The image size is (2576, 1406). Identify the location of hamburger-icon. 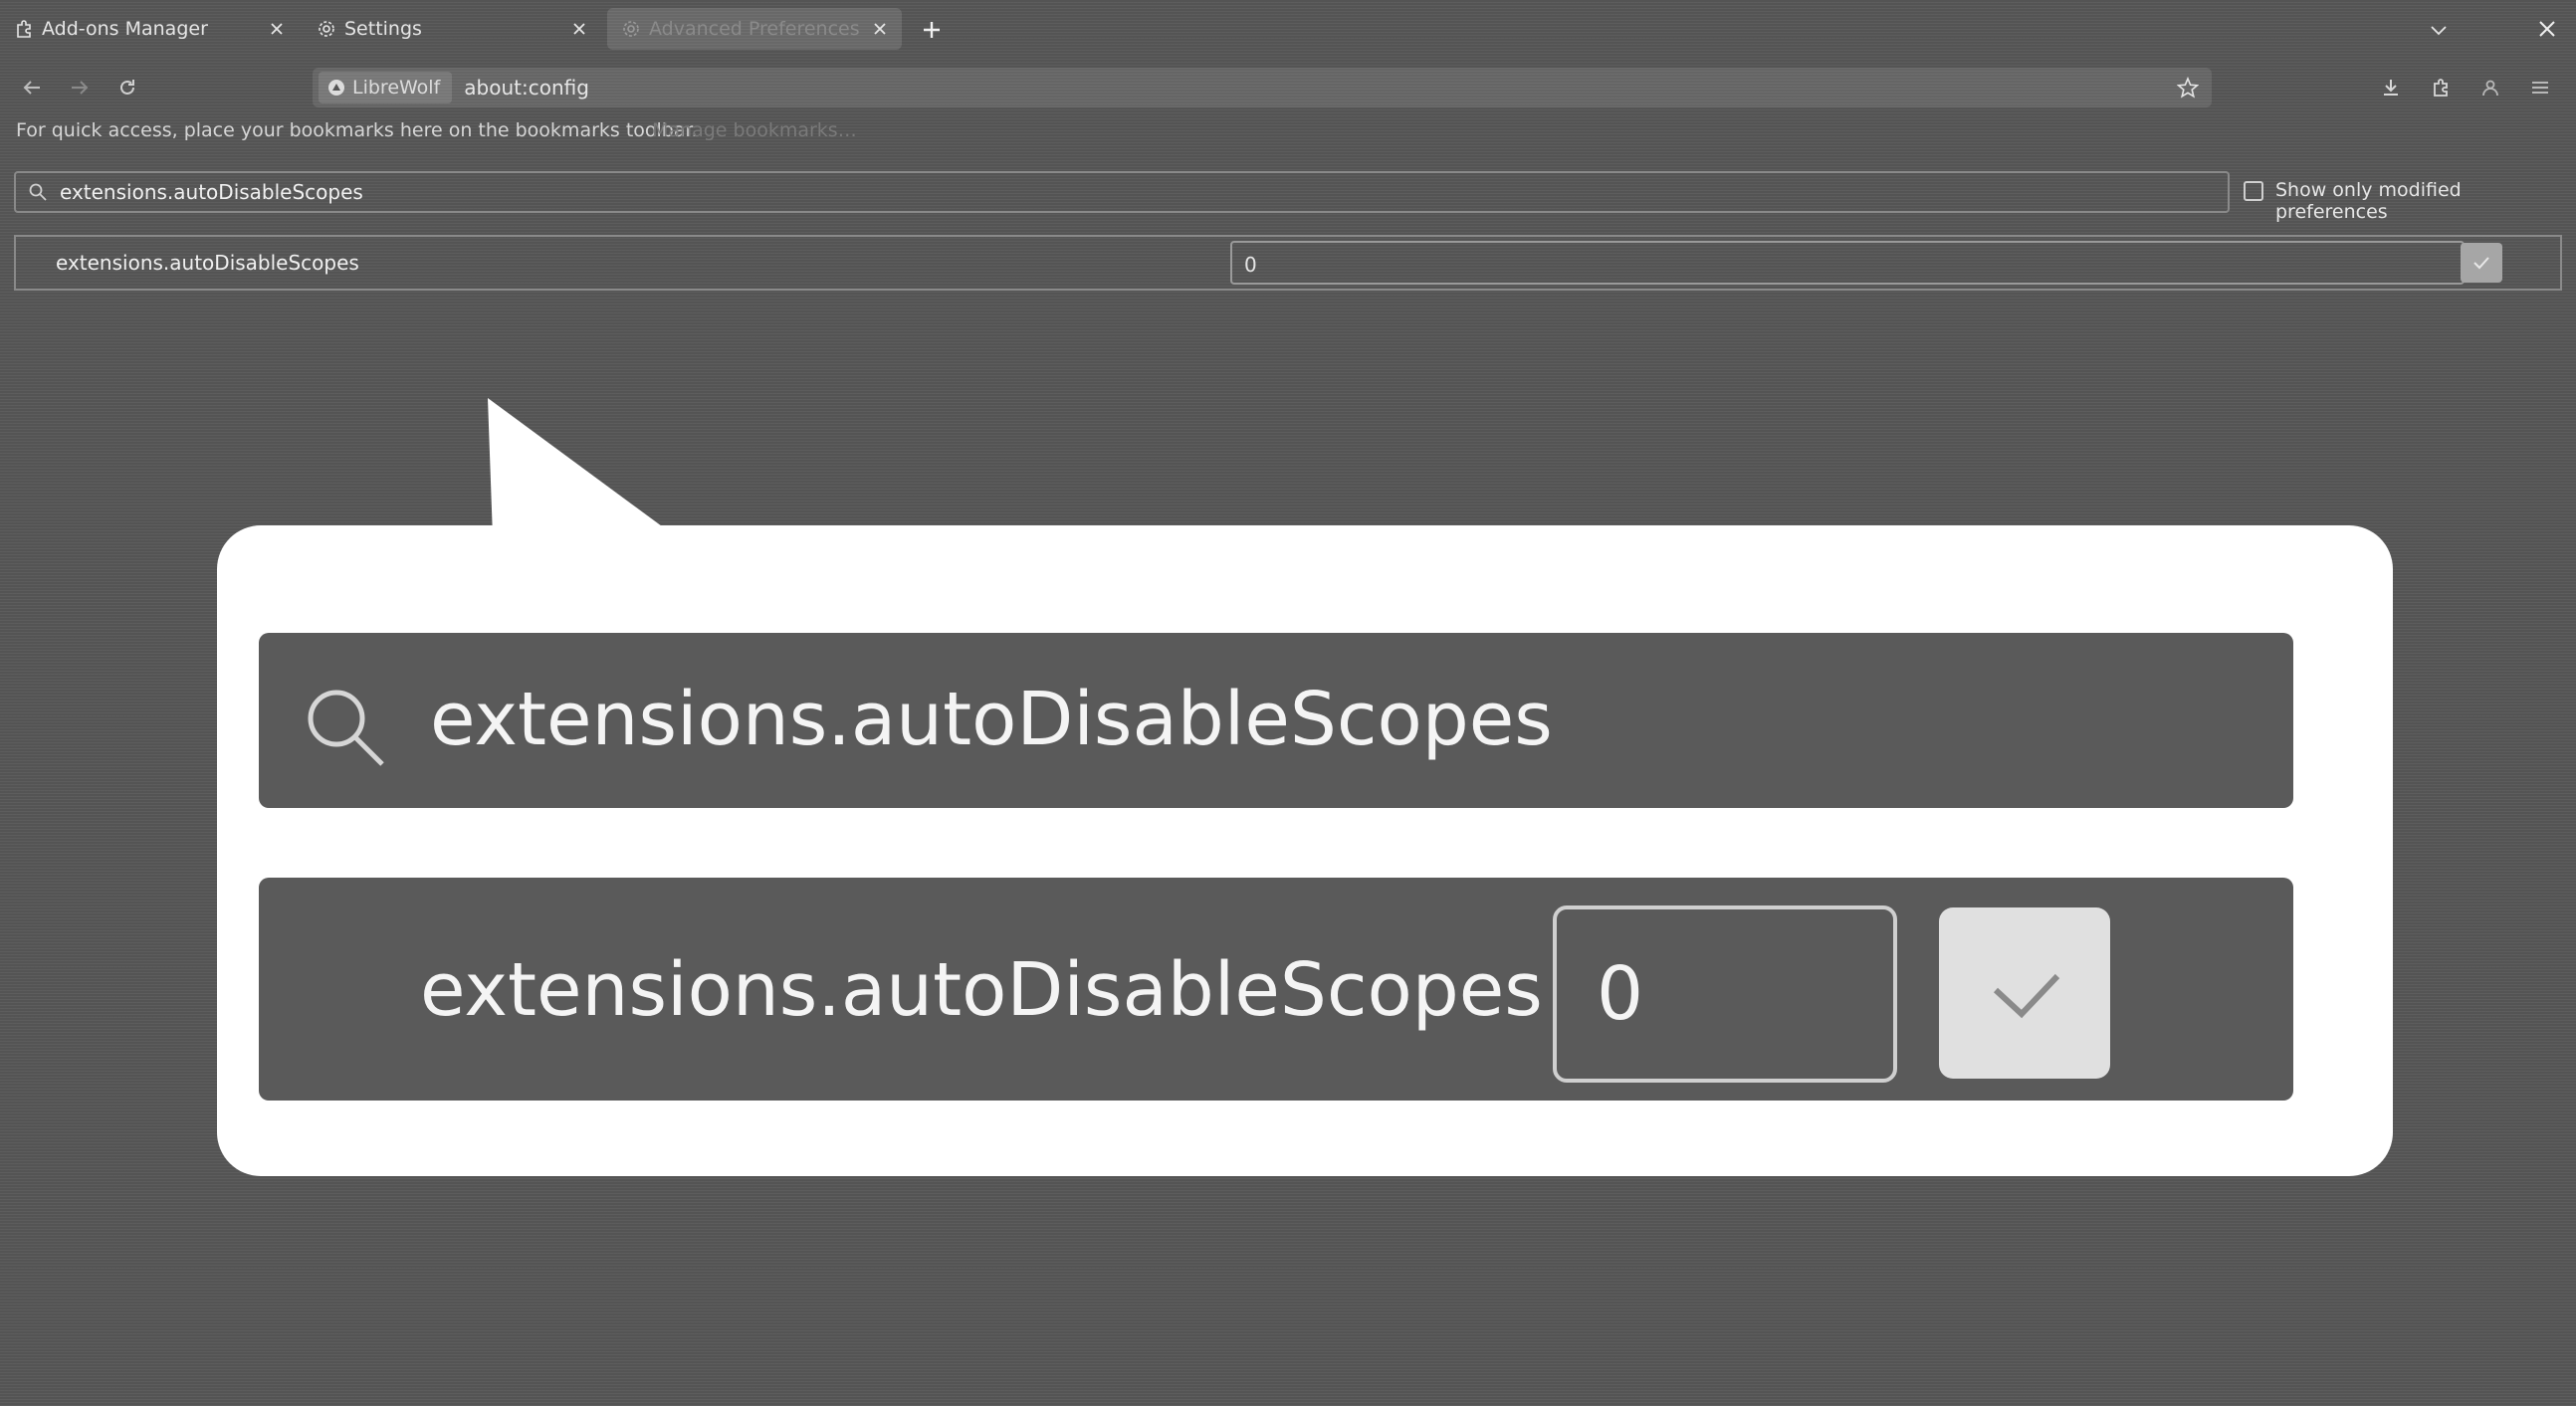
(2540, 88).